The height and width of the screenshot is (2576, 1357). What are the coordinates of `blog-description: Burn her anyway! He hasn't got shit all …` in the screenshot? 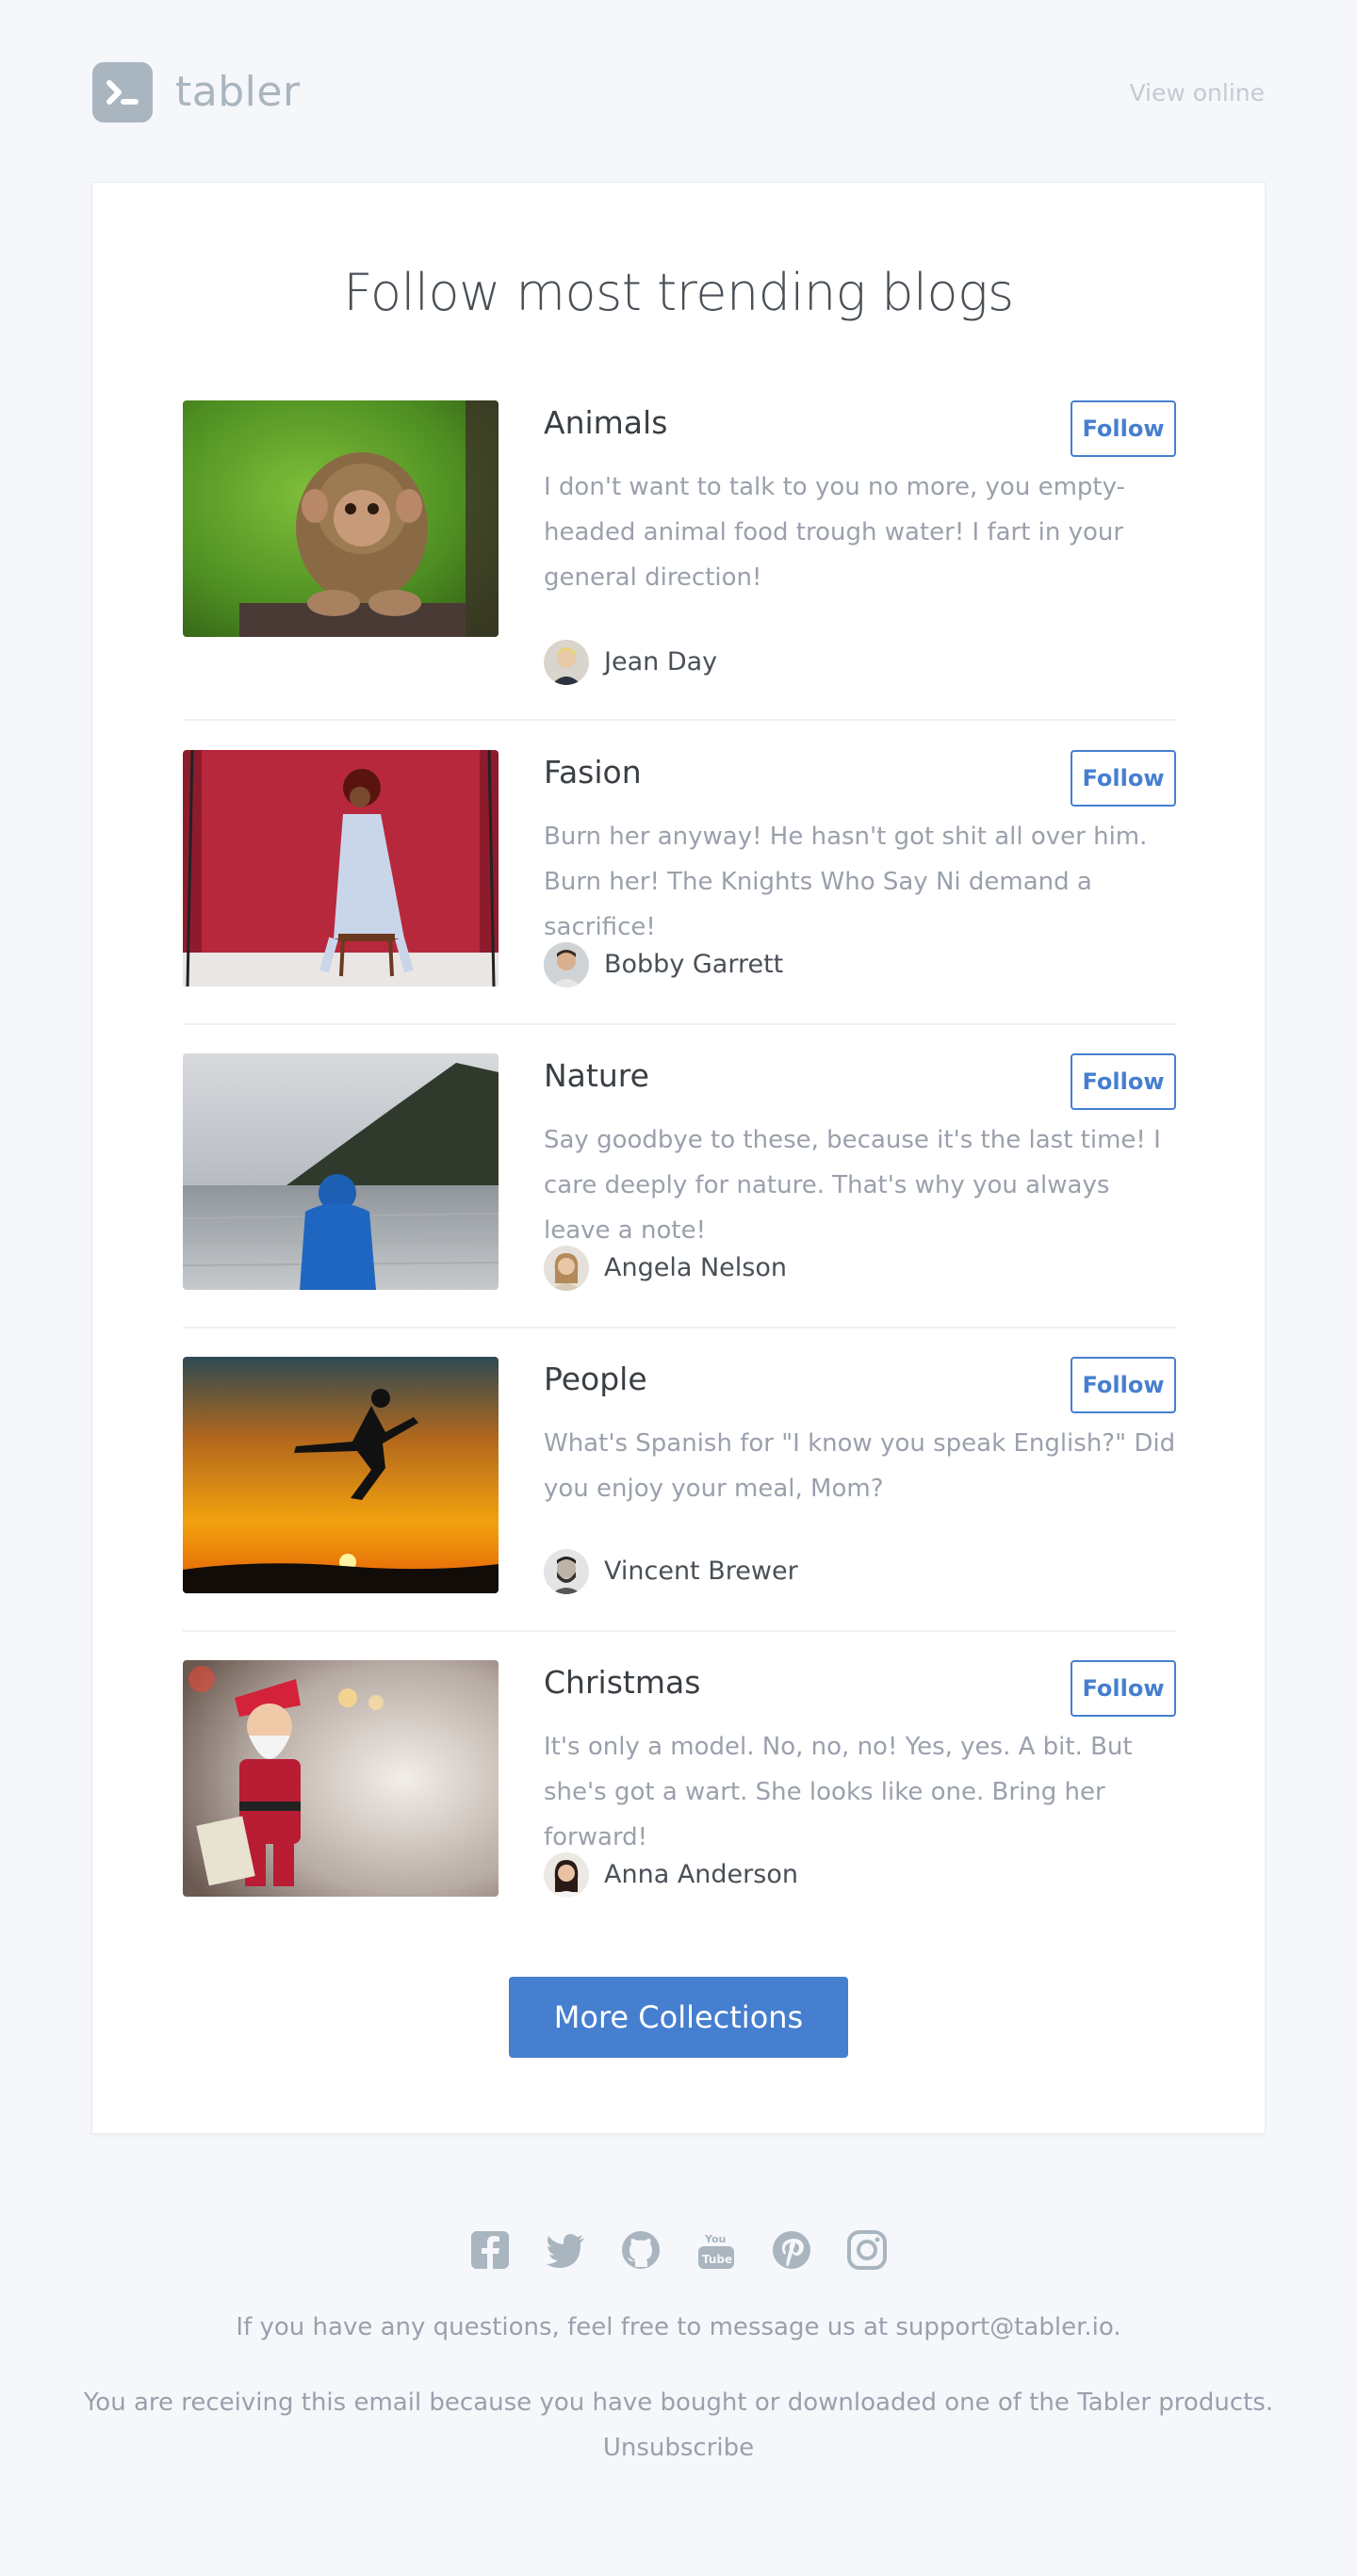 It's located at (846, 882).